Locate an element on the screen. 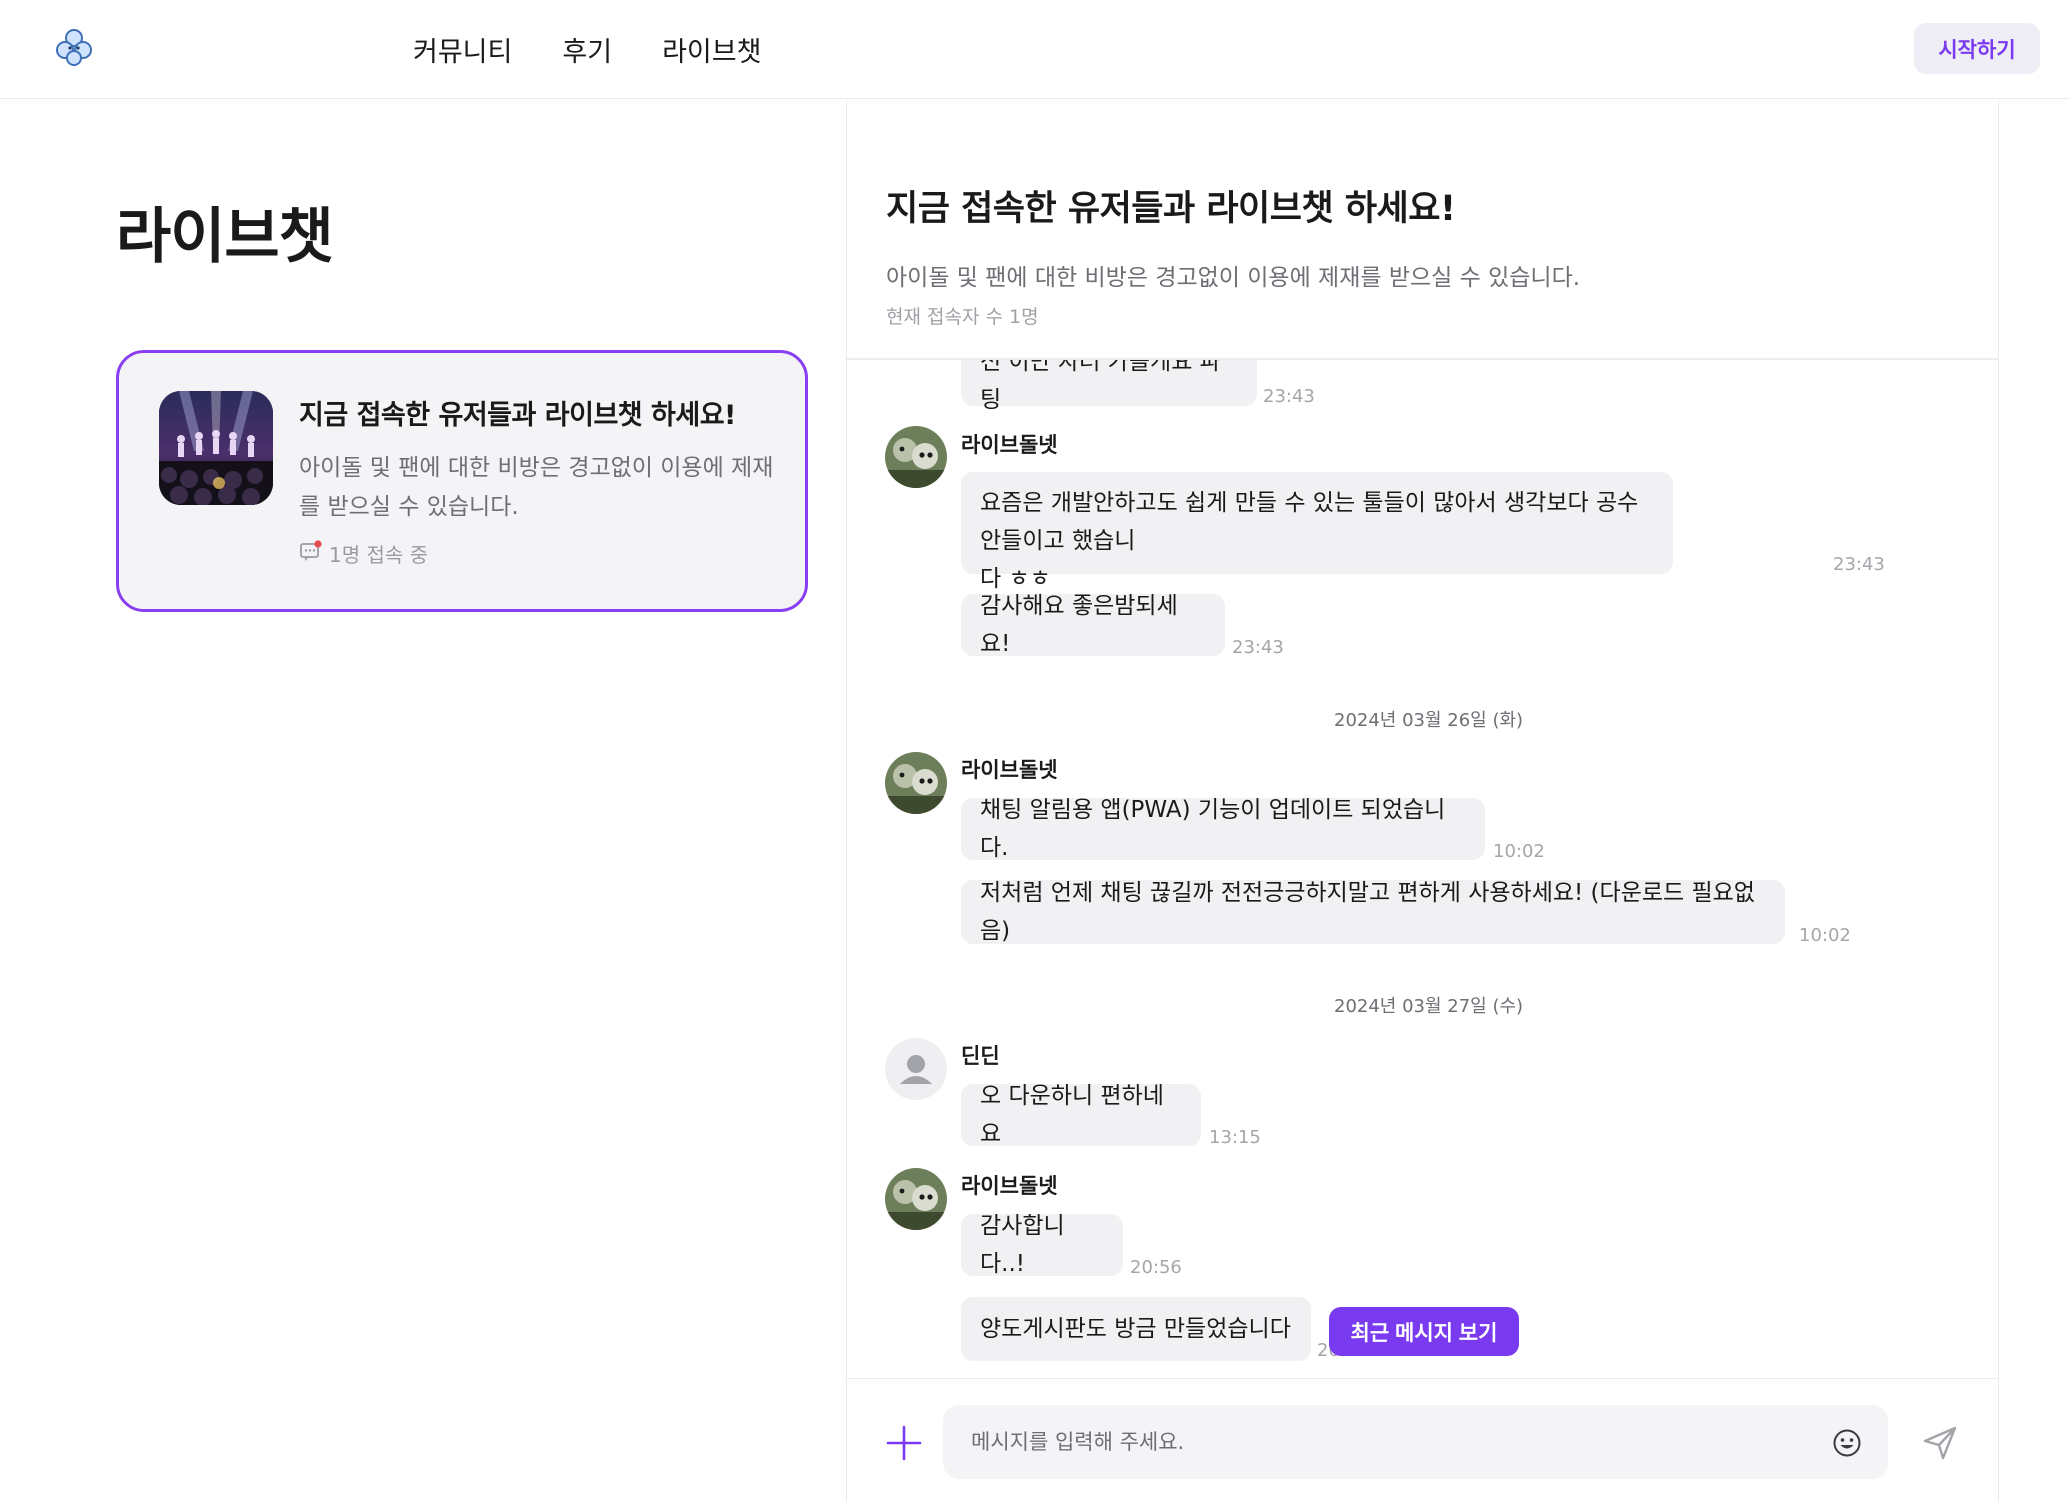 This screenshot has width=2070, height=1502. default-avatar-icon is located at coordinates (916, 1069).